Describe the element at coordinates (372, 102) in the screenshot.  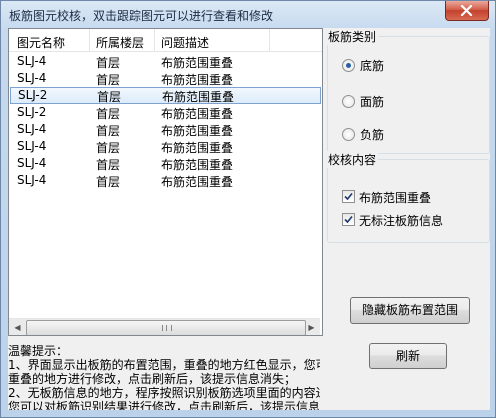
I see `radio-label: 面筋` at that location.